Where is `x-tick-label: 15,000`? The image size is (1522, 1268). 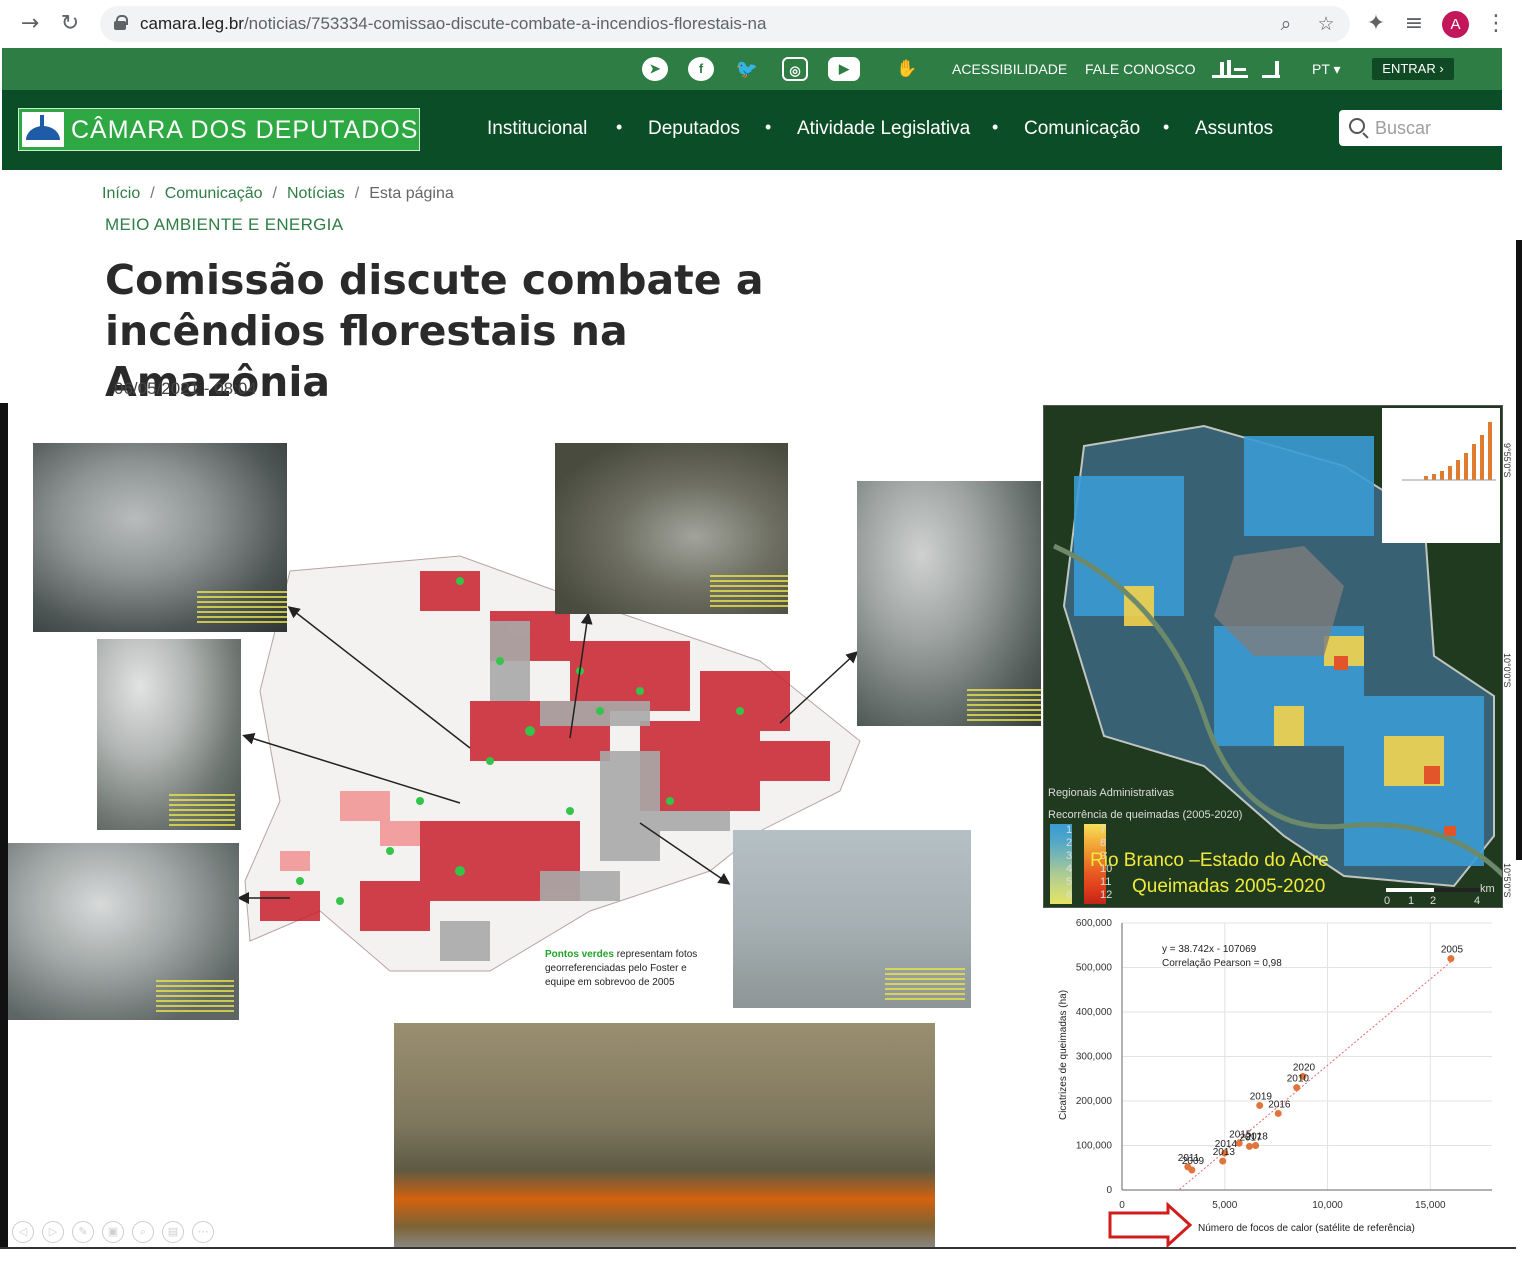
x-tick-label: 15,000 is located at coordinates (1430, 1205).